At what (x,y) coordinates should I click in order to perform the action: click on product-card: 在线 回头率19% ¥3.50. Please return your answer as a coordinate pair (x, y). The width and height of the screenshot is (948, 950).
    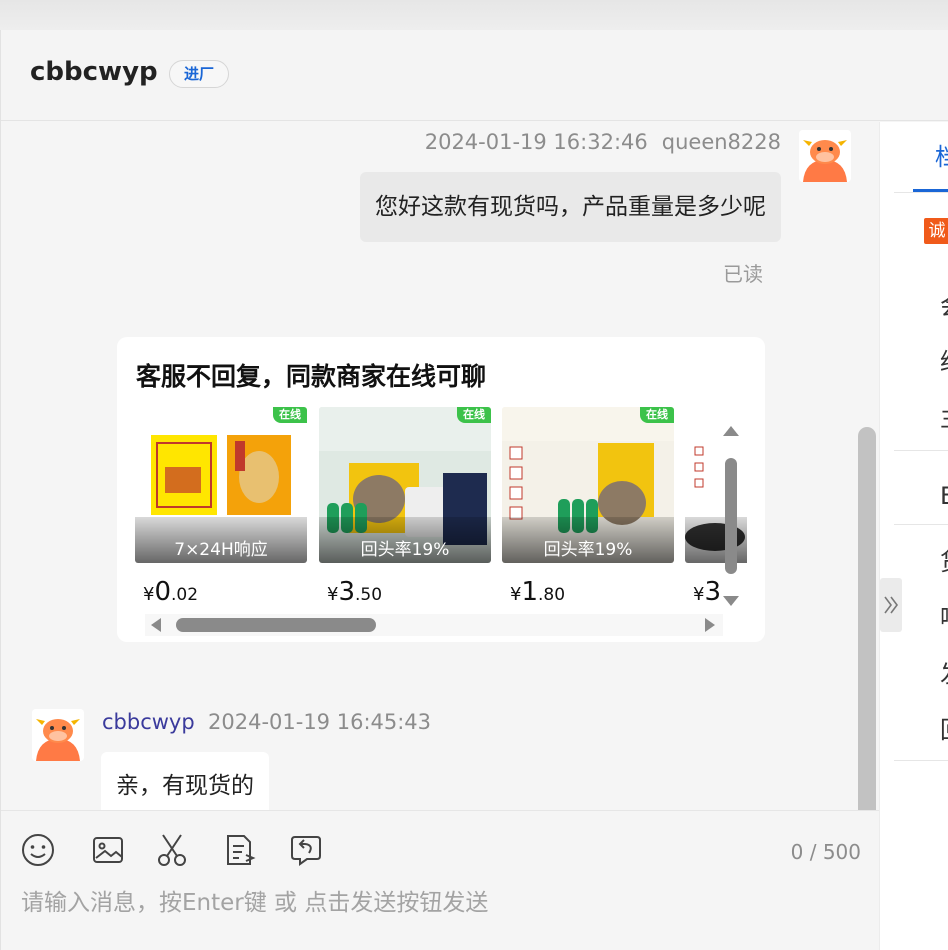
    Looking at the image, I should click on (405, 510).